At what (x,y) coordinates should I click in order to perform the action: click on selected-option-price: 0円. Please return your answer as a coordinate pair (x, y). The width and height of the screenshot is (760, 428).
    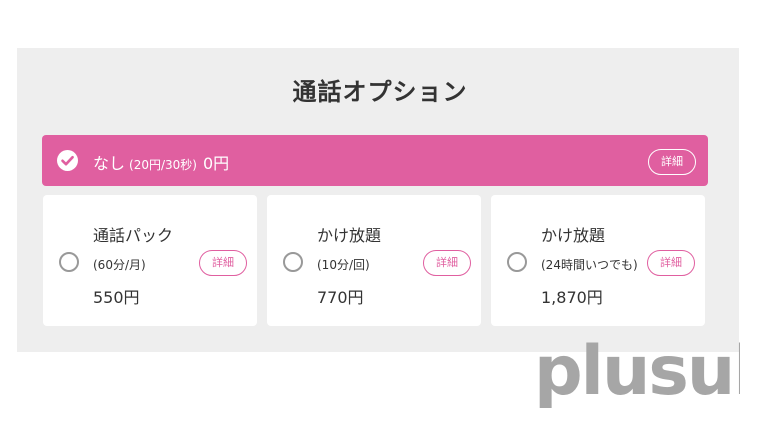
    Looking at the image, I should click on (216, 163).